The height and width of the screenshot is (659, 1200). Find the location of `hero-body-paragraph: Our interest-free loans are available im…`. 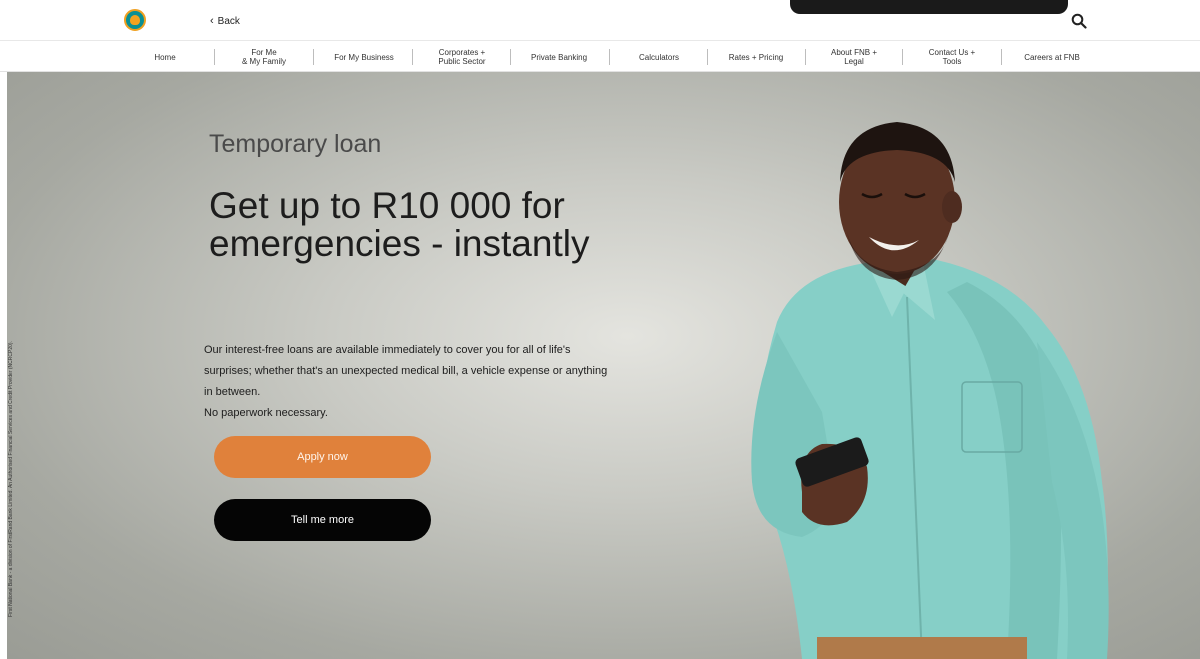

hero-body-paragraph: Our interest-free loans are available im… is located at coordinates (406, 371).